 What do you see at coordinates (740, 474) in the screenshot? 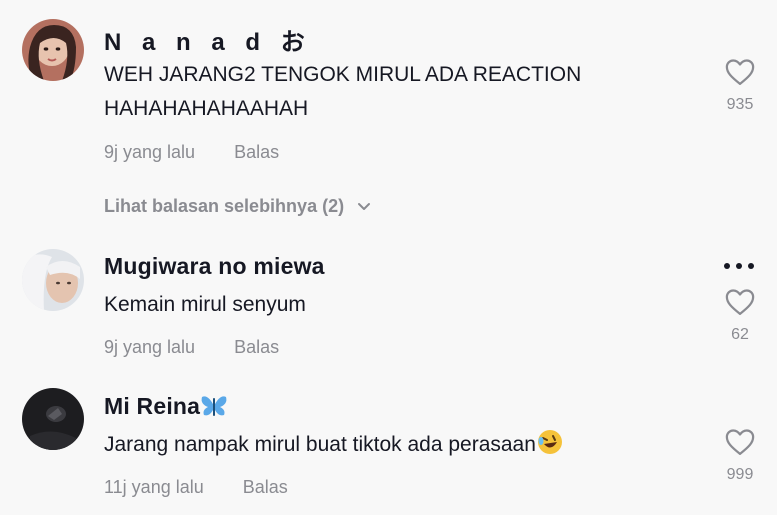
I see `like-count: 999` at bounding box center [740, 474].